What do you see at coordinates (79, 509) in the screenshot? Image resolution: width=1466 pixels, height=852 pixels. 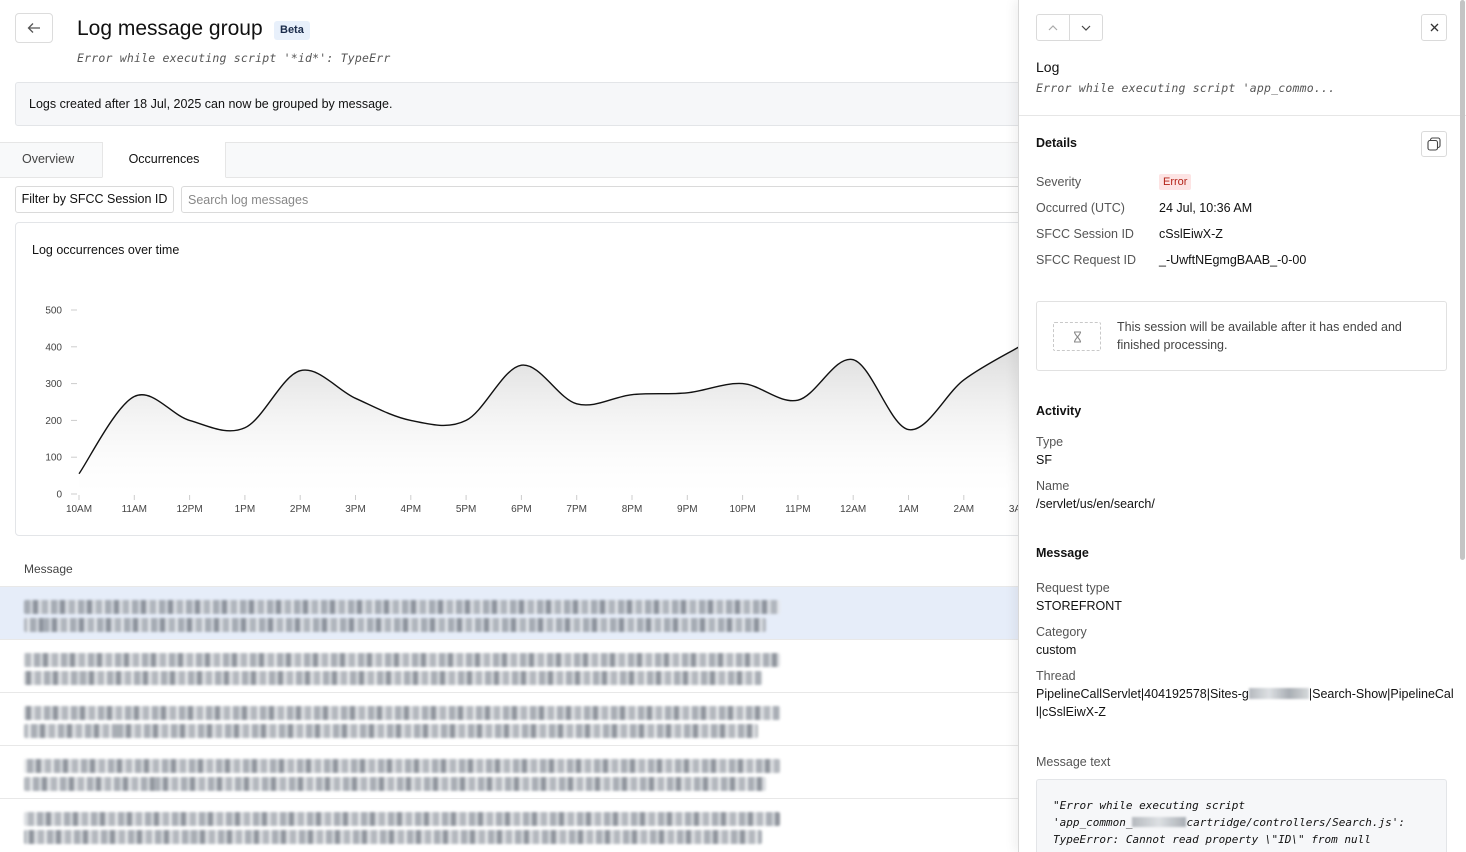 I see `x-tick-label: 10AM` at bounding box center [79, 509].